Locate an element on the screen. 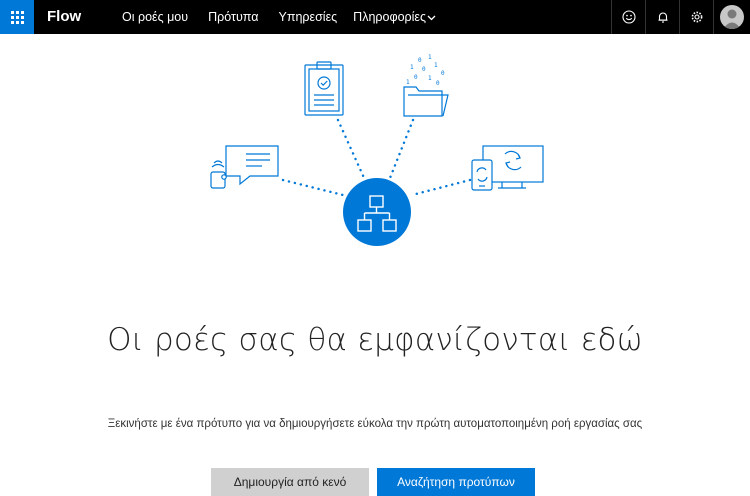  hierarchy-hub-icon is located at coordinates (377, 212).